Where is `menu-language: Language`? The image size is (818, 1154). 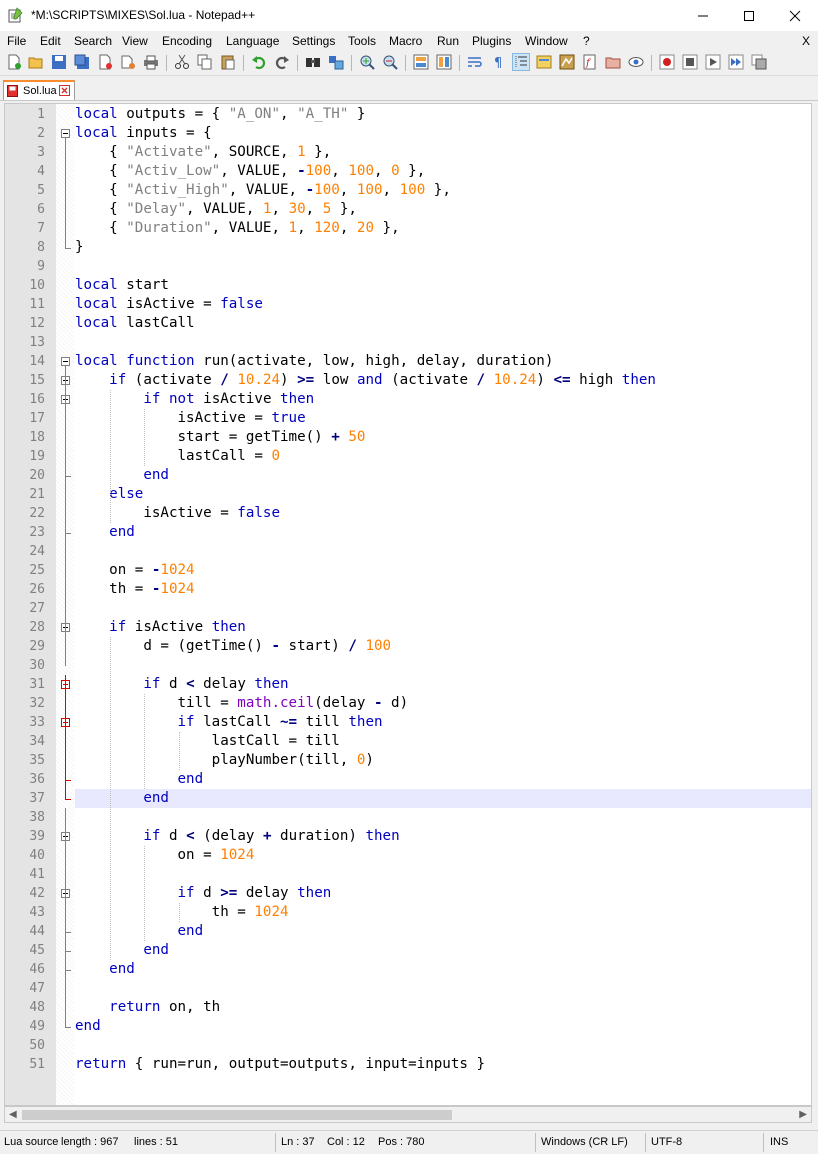 menu-language: Language is located at coordinates (252, 41).